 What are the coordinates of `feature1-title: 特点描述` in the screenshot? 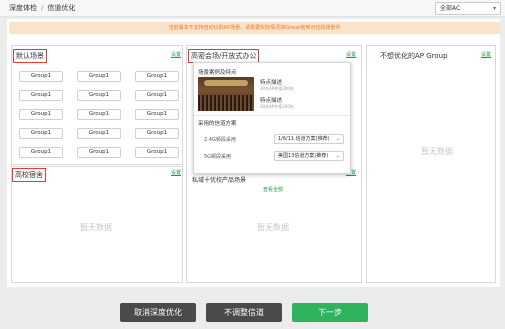 It's located at (271, 83).